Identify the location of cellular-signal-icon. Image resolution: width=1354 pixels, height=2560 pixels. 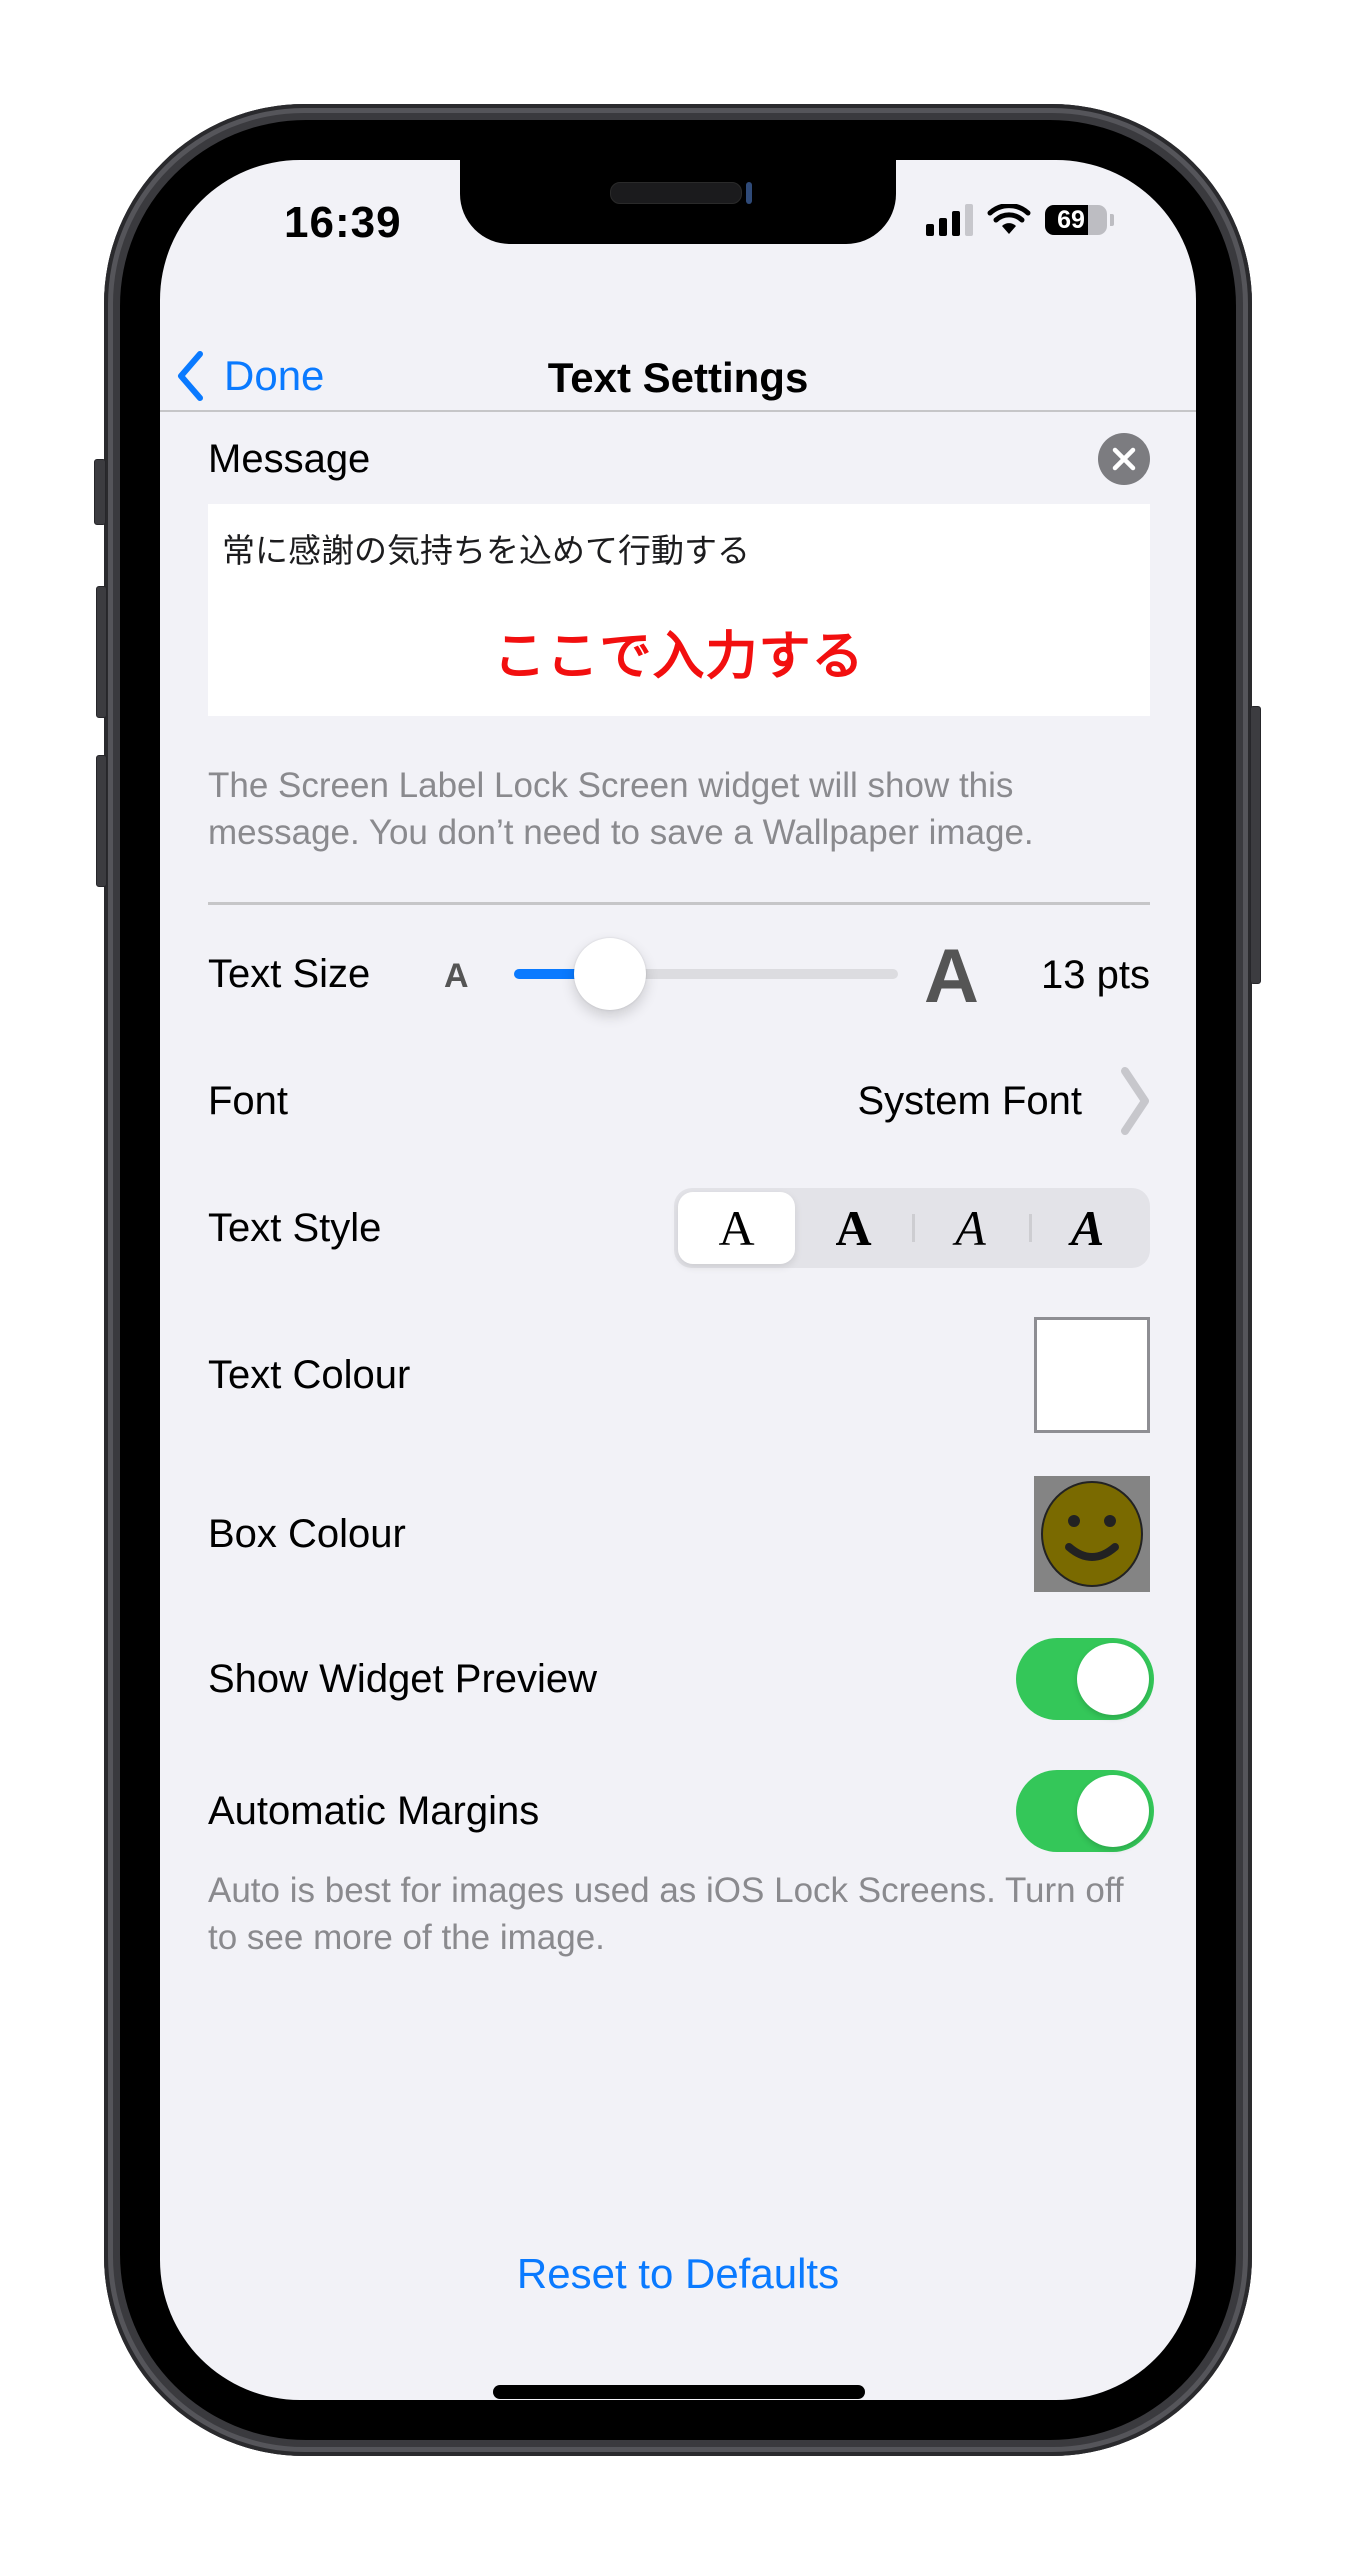
(949, 220).